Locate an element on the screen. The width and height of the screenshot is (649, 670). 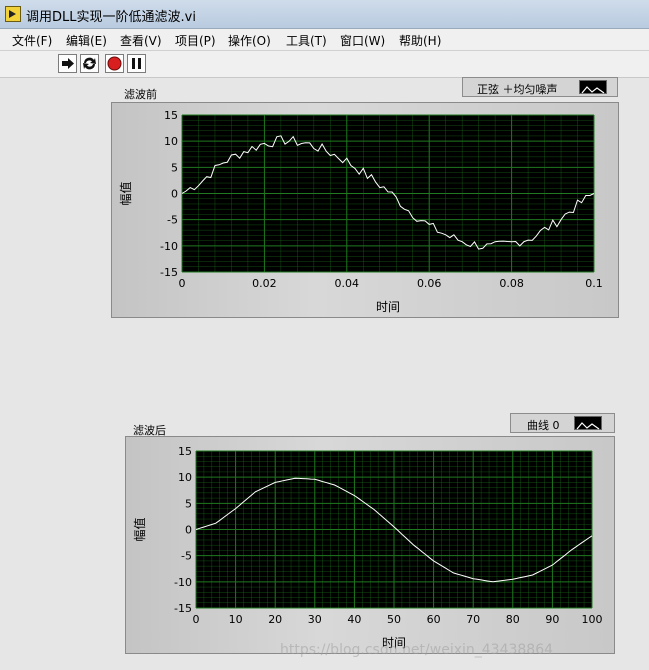
x-tick-label: 0.04 is located at coordinates (347, 283).